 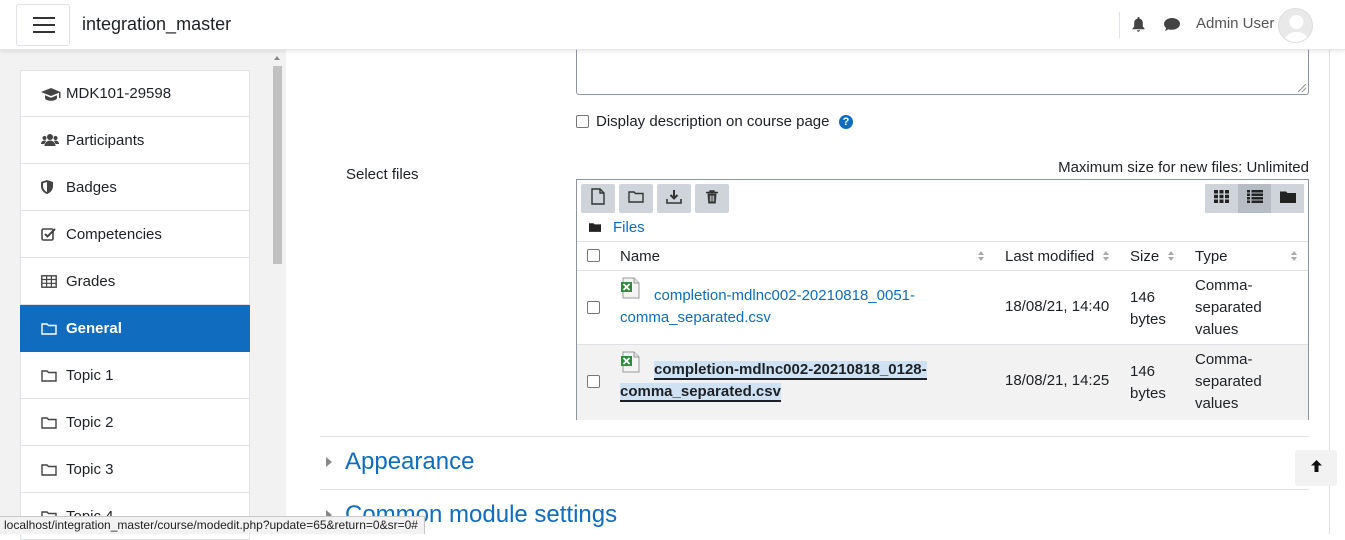 What do you see at coordinates (135, 422) in the screenshot?
I see `nav-item-topic-2: Topic 2` at bounding box center [135, 422].